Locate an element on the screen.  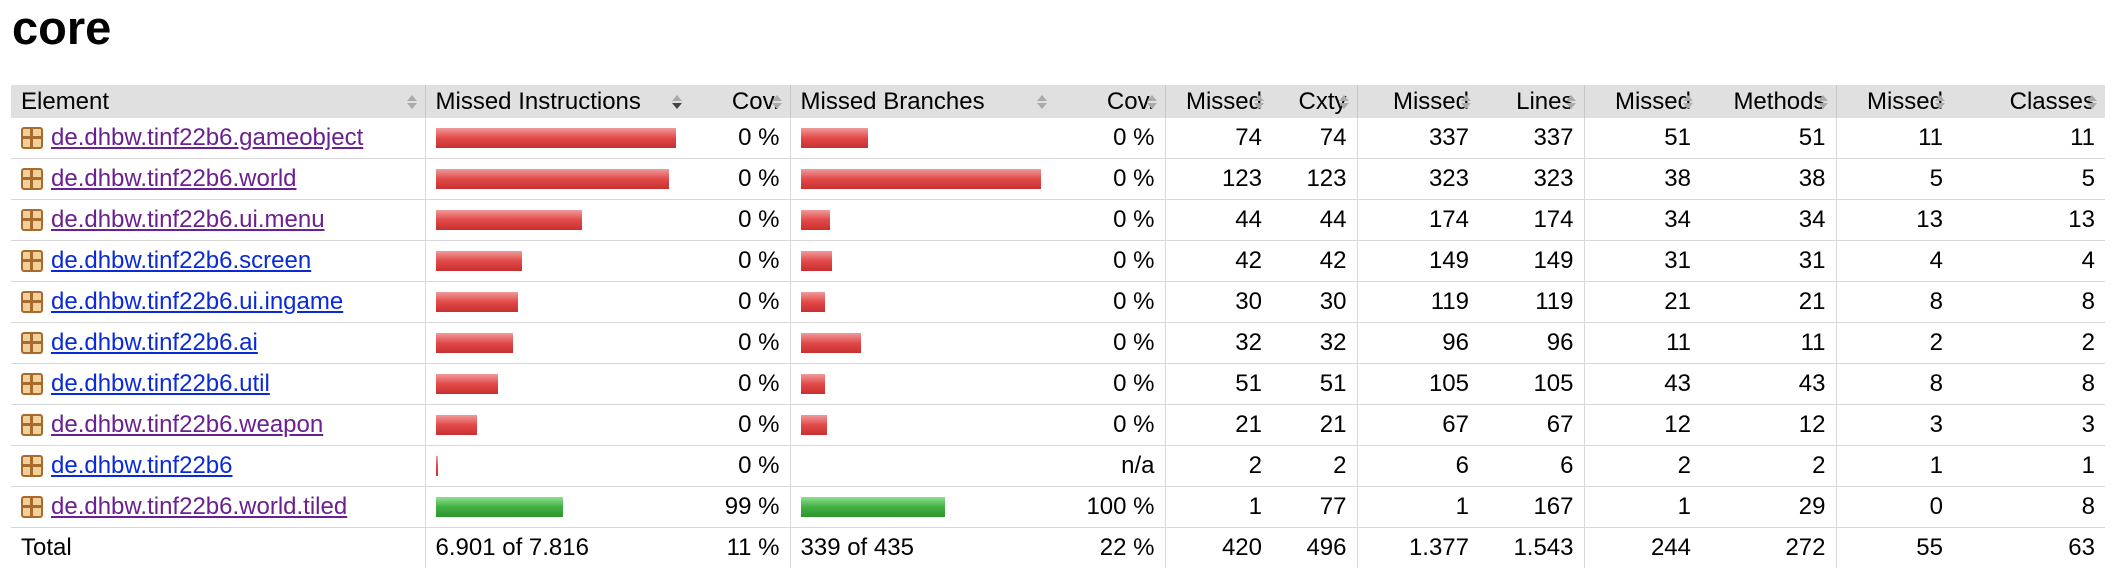
missed-methods-value: 34 is located at coordinates (1642, 220).